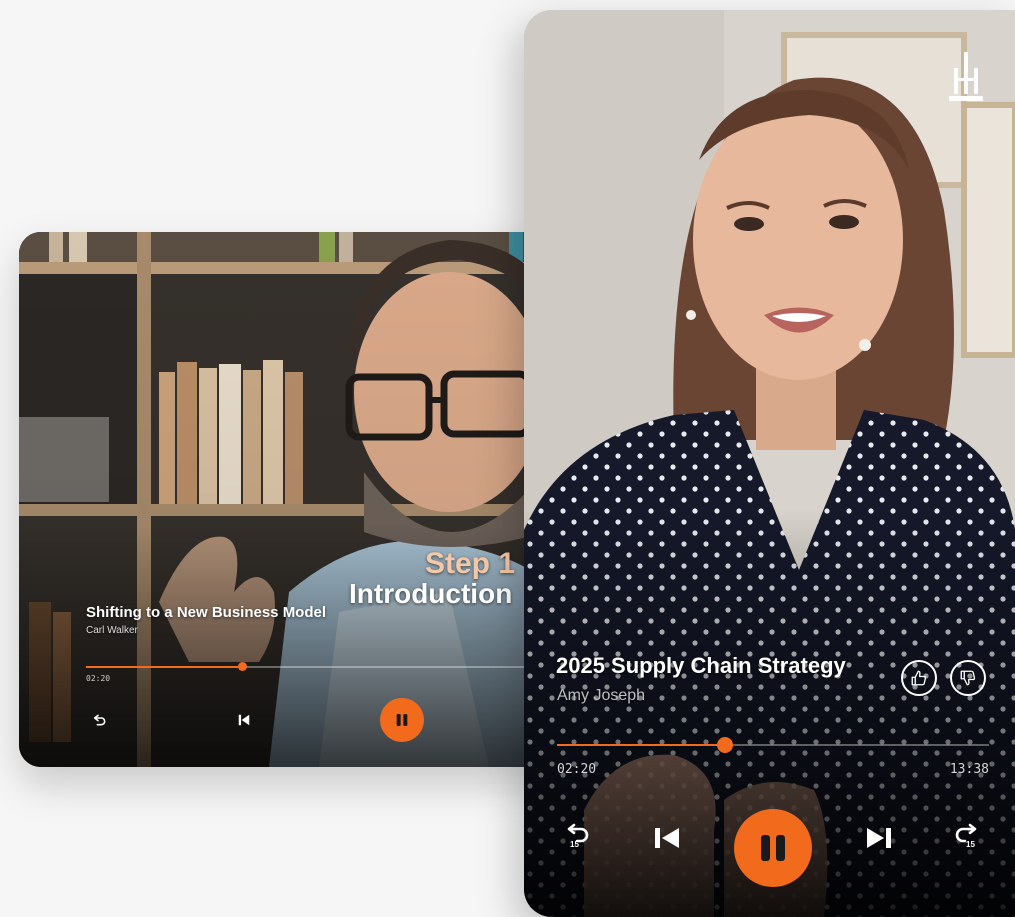 This screenshot has height=917, width=1015. I want to click on duration-time: 13:38, so click(969, 769).